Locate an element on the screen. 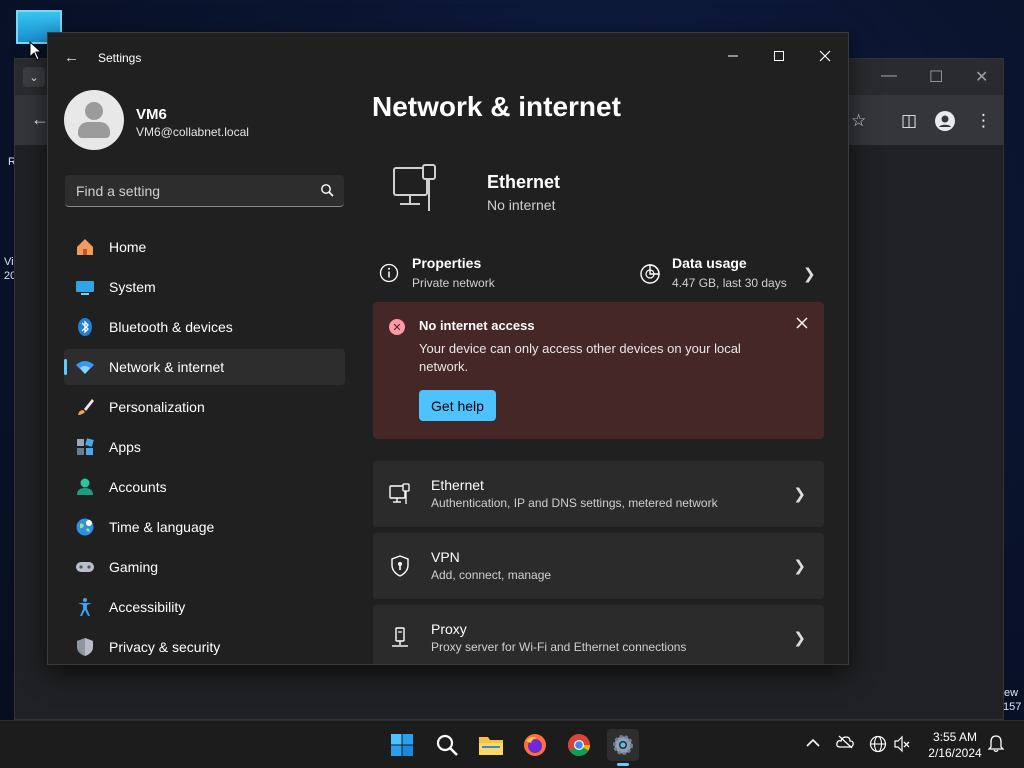 The image size is (1024, 768). chevron-up-icon is located at coordinates (813, 743).